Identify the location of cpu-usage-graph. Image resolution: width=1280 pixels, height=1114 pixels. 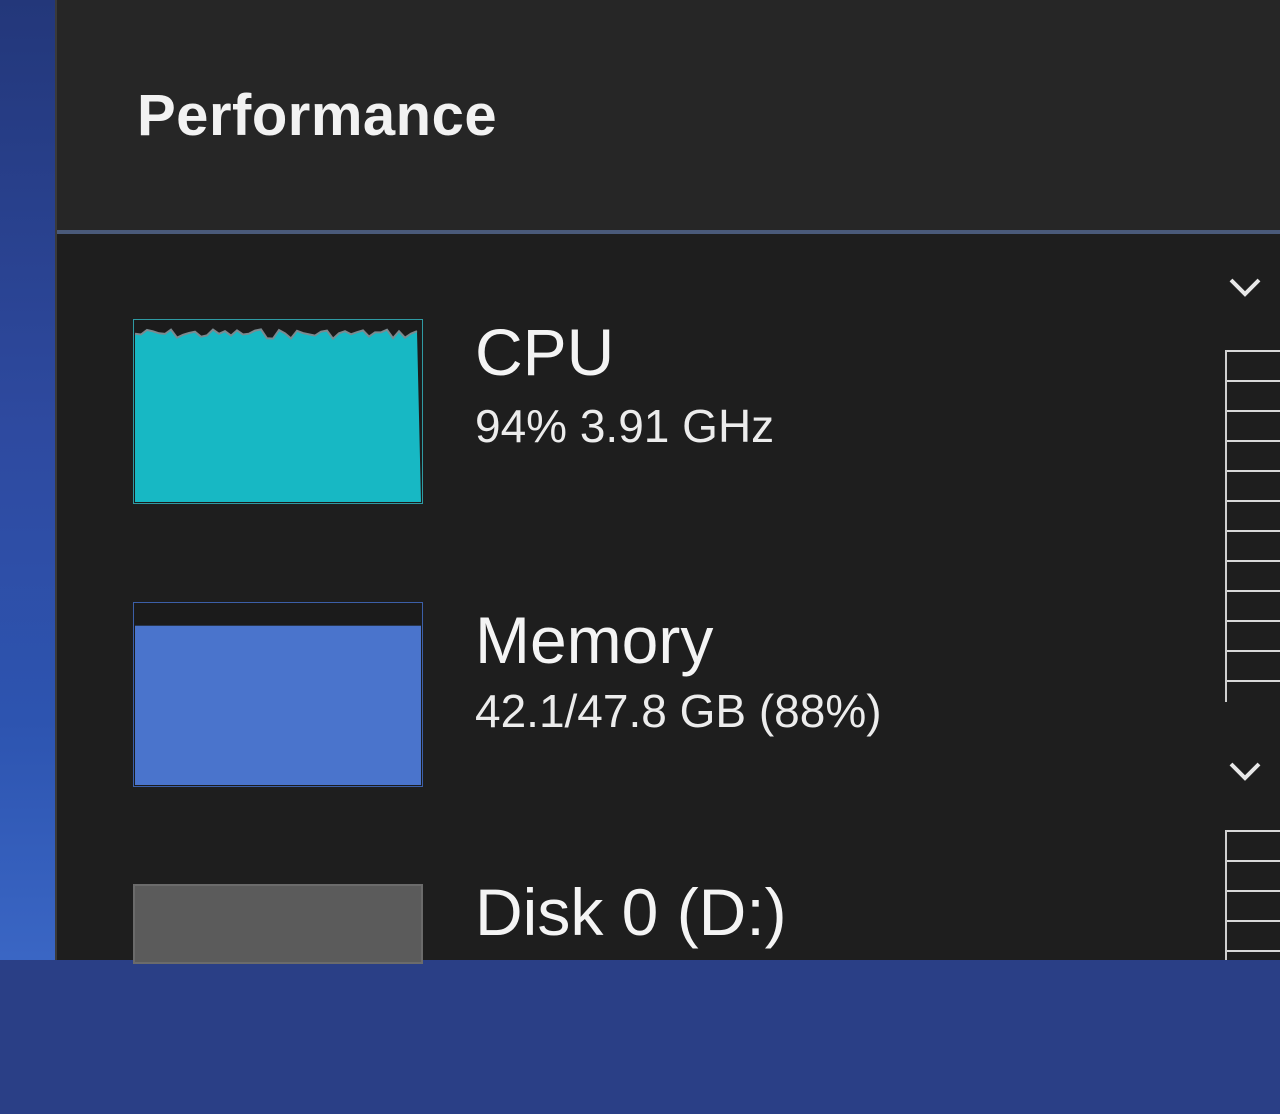
(278, 411).